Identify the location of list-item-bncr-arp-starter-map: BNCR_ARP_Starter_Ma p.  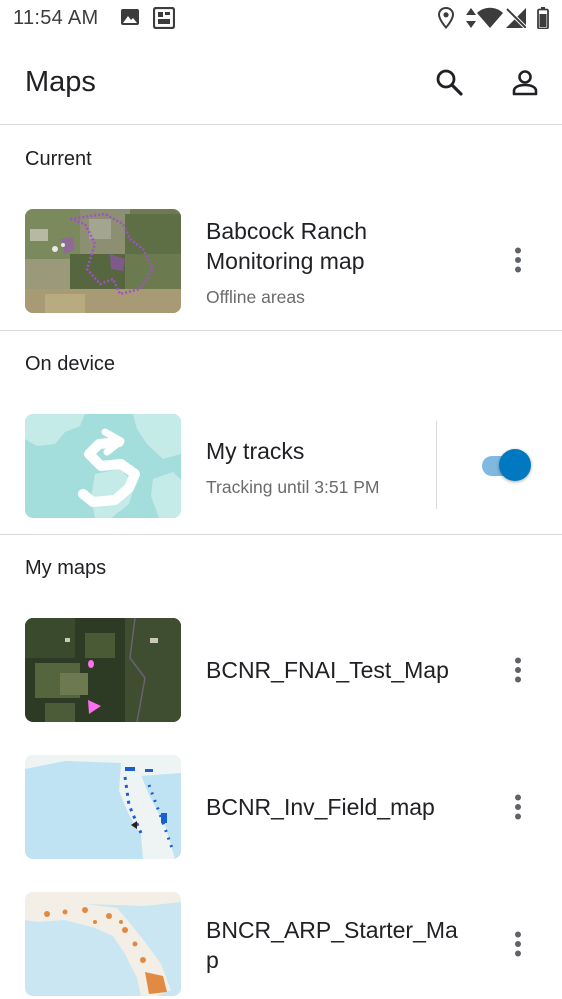
(281, 942).